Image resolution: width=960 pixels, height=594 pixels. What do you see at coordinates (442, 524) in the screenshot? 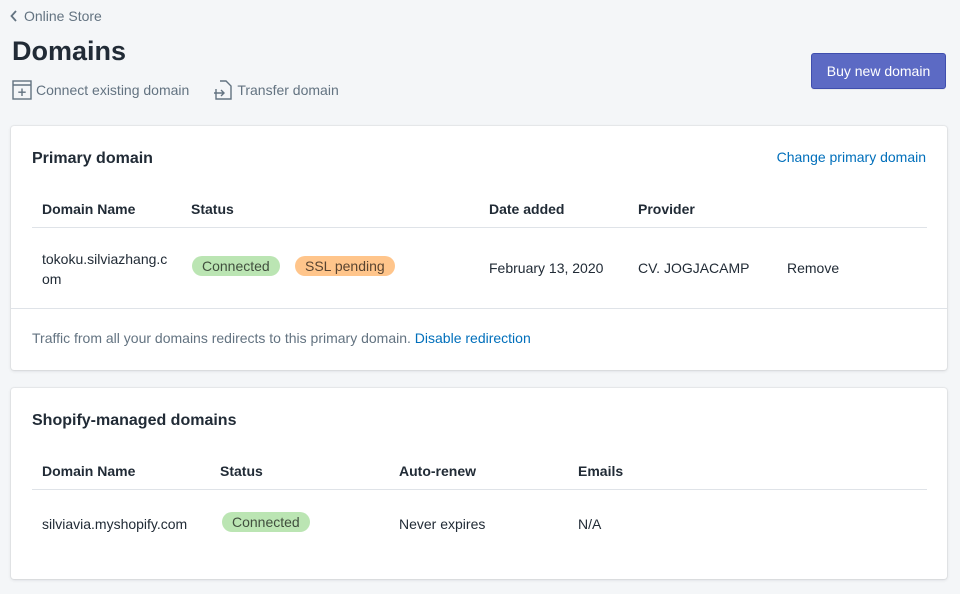
I see `auto-renew-value: Never expires` at bounding box center [442, 524].